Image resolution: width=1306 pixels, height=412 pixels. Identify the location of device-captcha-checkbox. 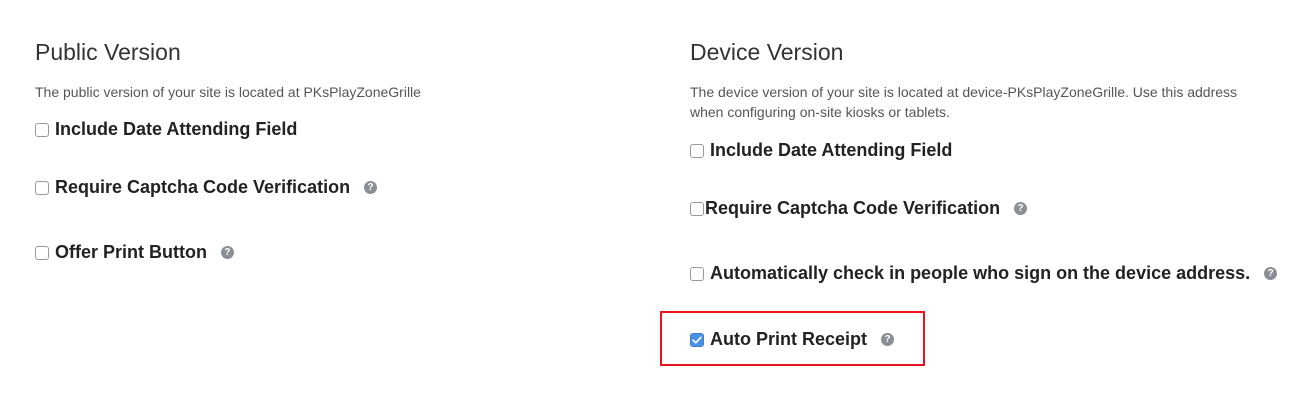
(697, 208).